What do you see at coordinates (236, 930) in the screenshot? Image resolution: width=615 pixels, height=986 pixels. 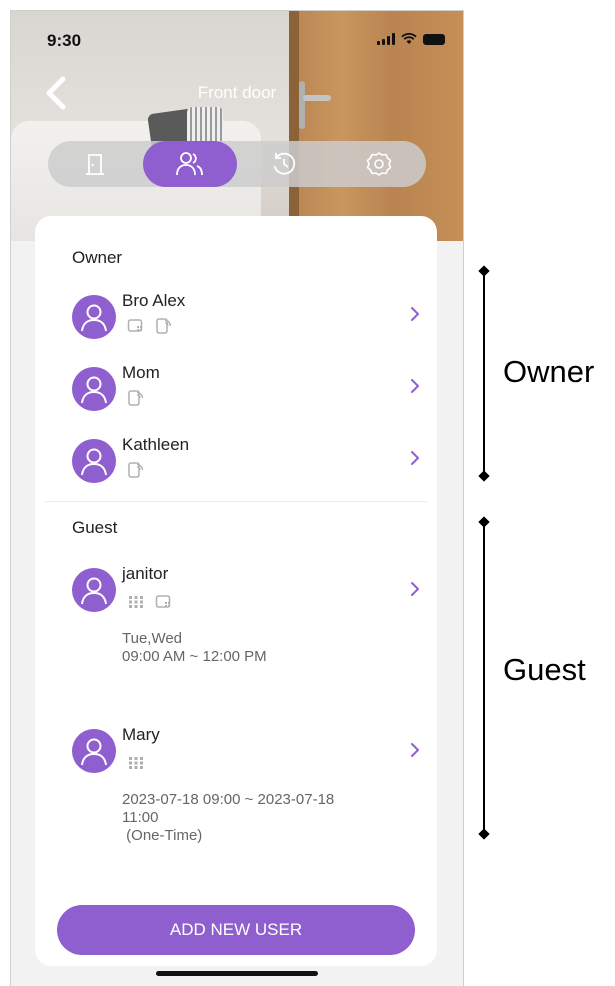 I see `add-new-user-button: ADD NEW USER` at bounding box center [236, 930].